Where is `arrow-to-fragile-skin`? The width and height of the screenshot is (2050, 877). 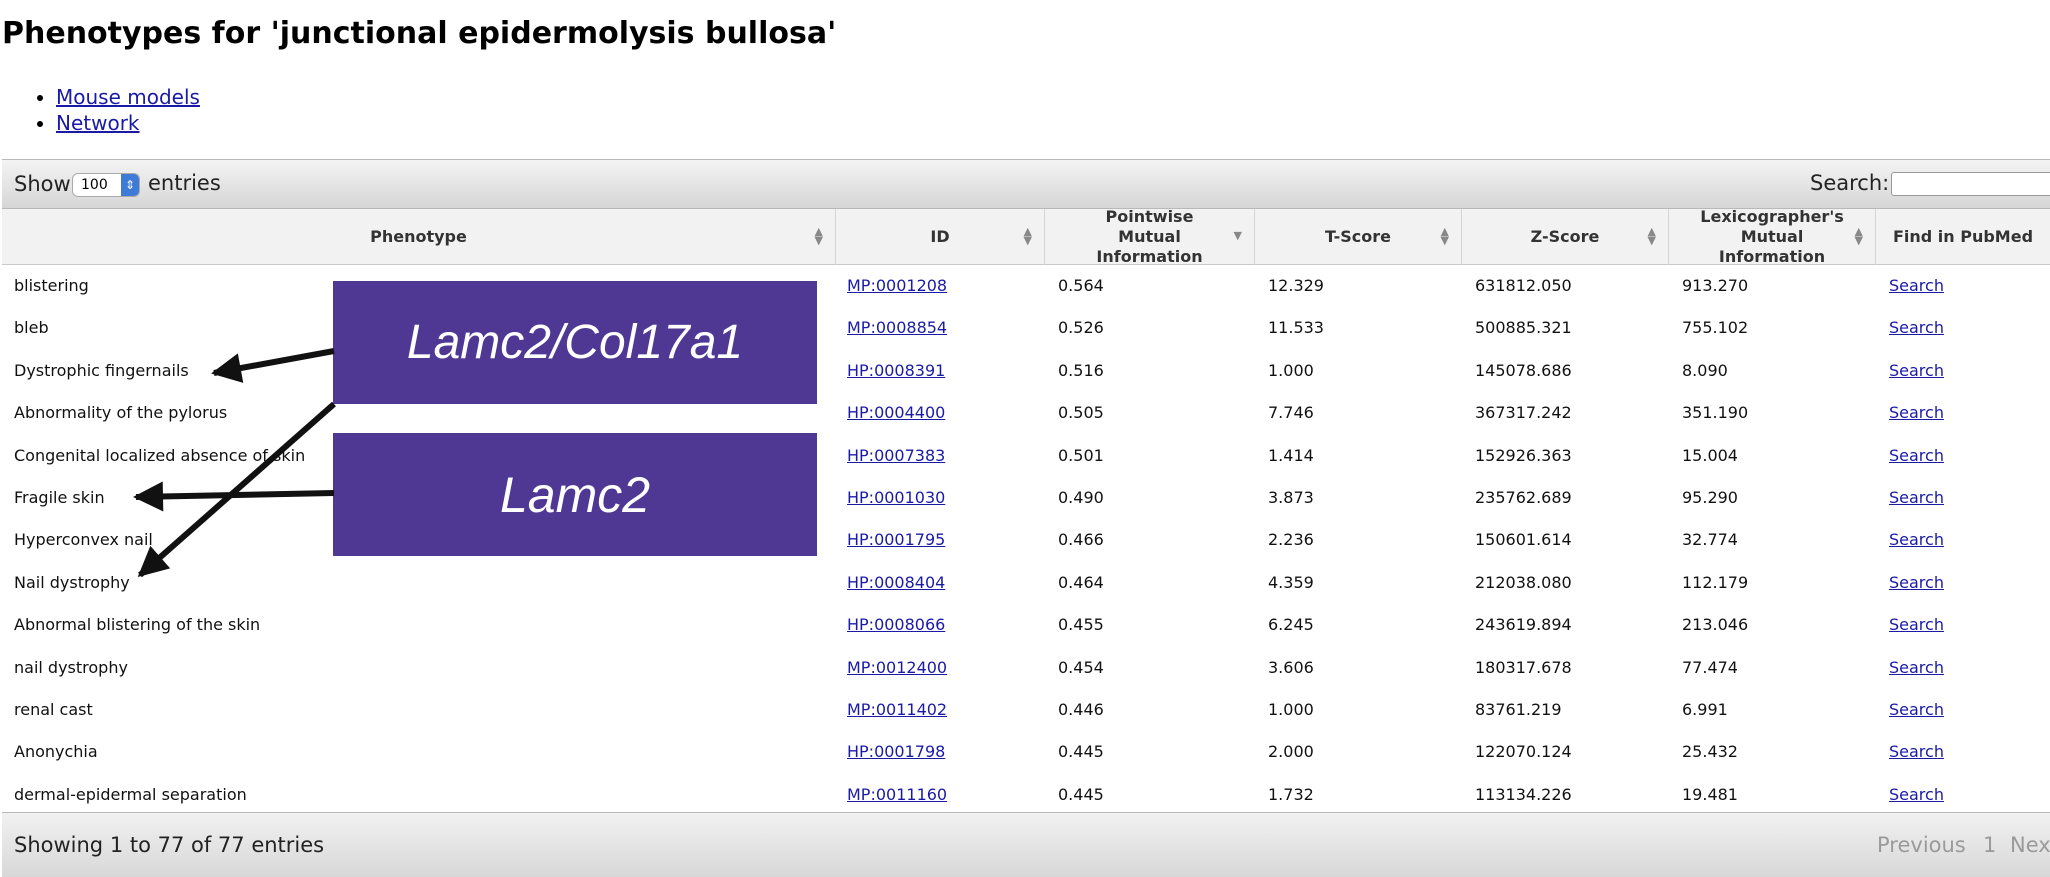 arrow-to-fragile-skin is located at coordinates (234, 496).